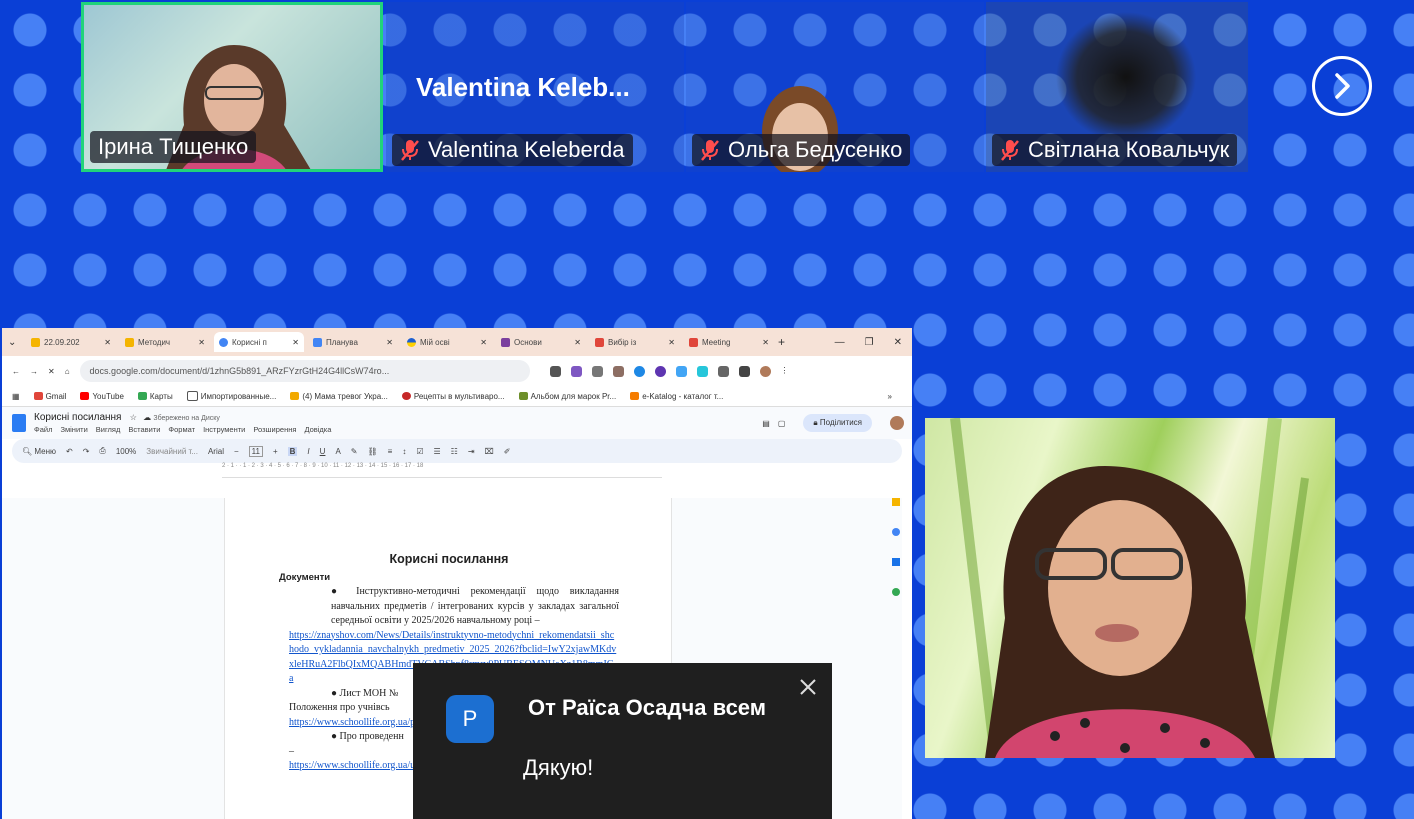  Describe the element at coordinates (372, 451) in the screenshot. I see `link-icon: ⛓` at that location.